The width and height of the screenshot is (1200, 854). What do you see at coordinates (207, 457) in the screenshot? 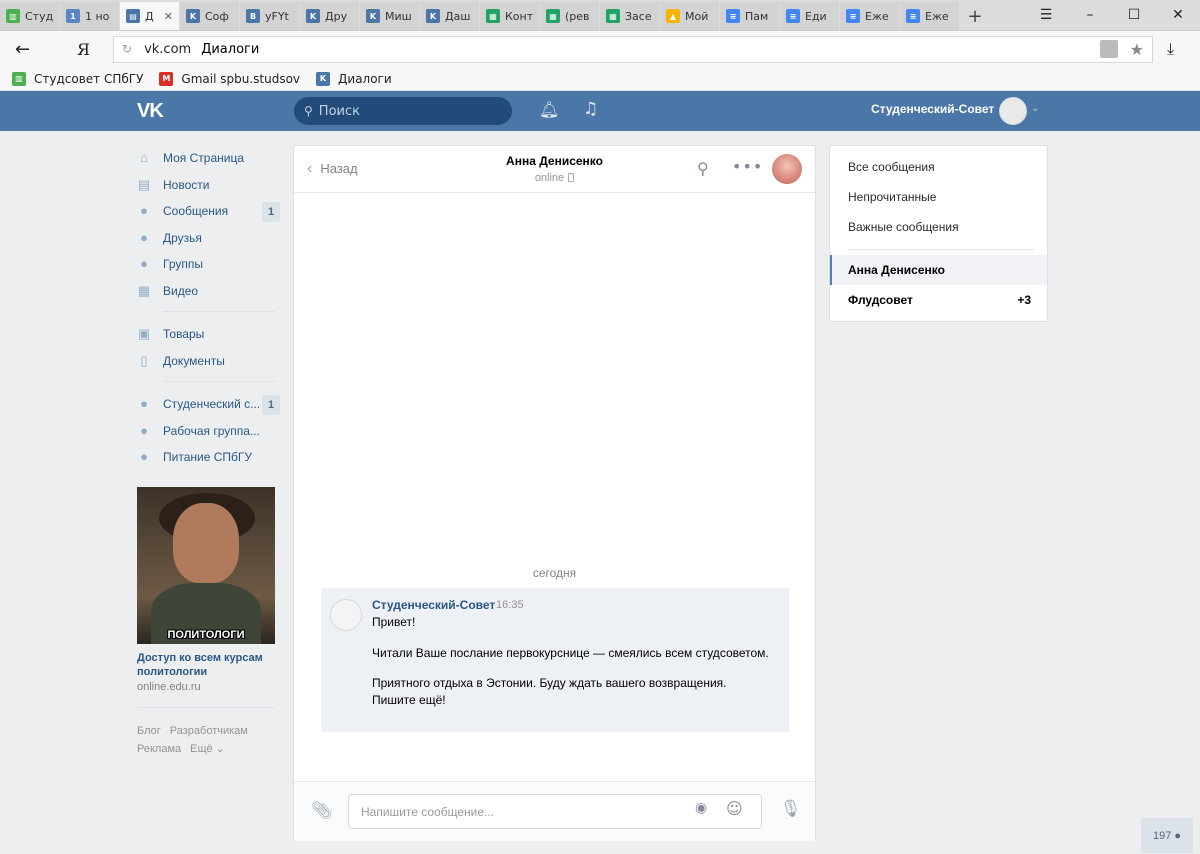
I see `nav-item: ● Питание СПбГУ` at bounding box center [207, 457].